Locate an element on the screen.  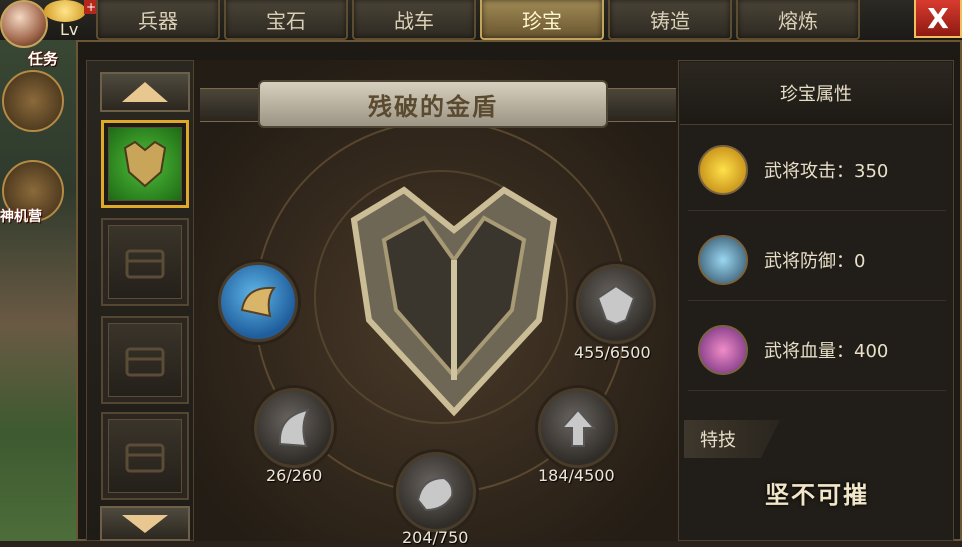
tab-smelt: 熔炼 is located at coordinates (798, 20).